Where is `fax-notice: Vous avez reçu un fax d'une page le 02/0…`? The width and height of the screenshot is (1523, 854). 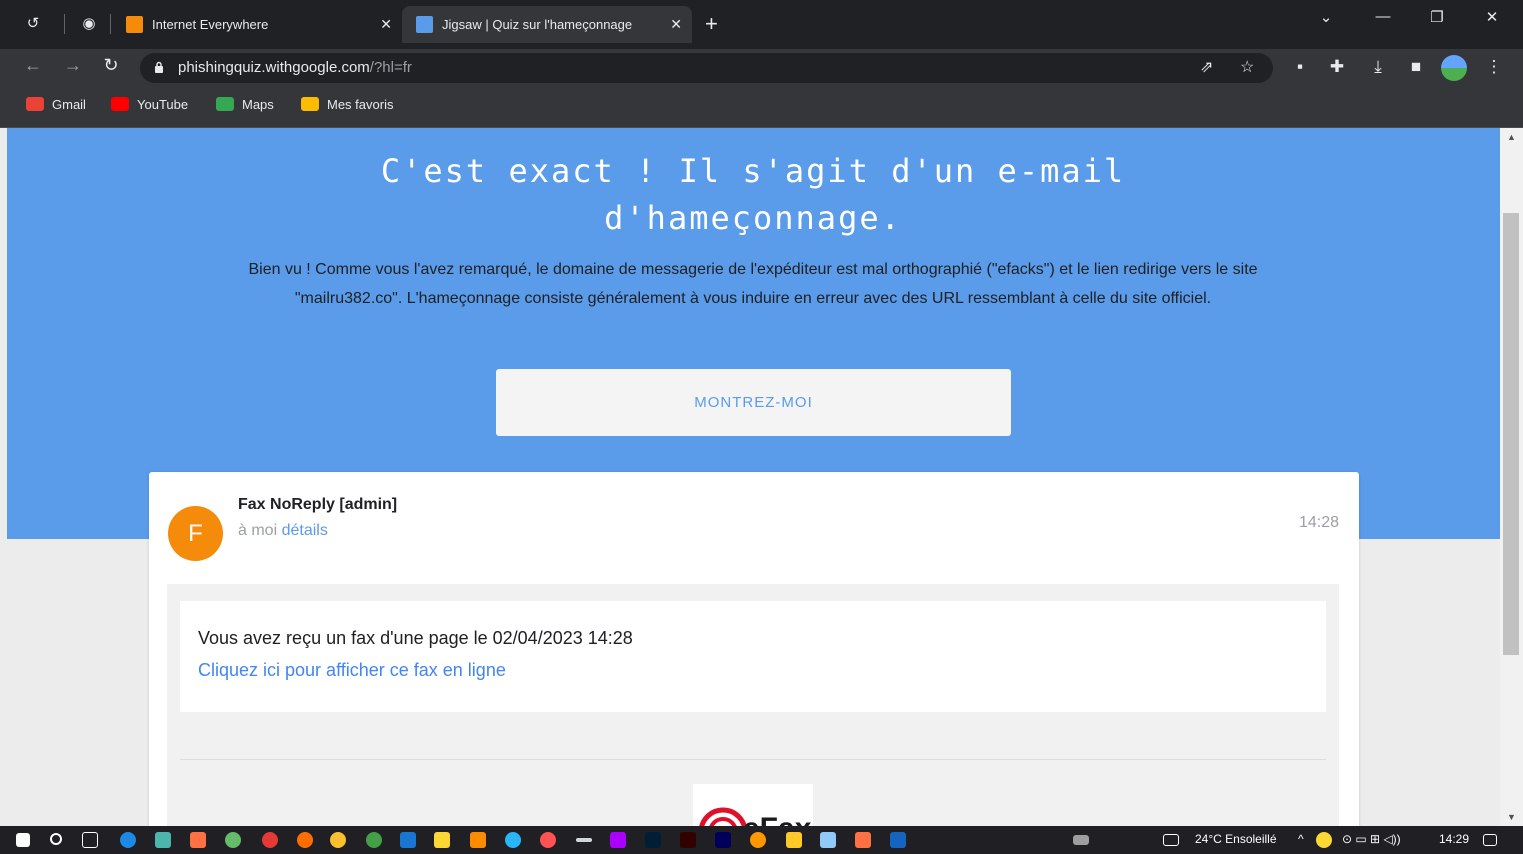
fax-notice: Vous avez reçu un fax d'une page le 02/0… is located at coordinates (415, 638).